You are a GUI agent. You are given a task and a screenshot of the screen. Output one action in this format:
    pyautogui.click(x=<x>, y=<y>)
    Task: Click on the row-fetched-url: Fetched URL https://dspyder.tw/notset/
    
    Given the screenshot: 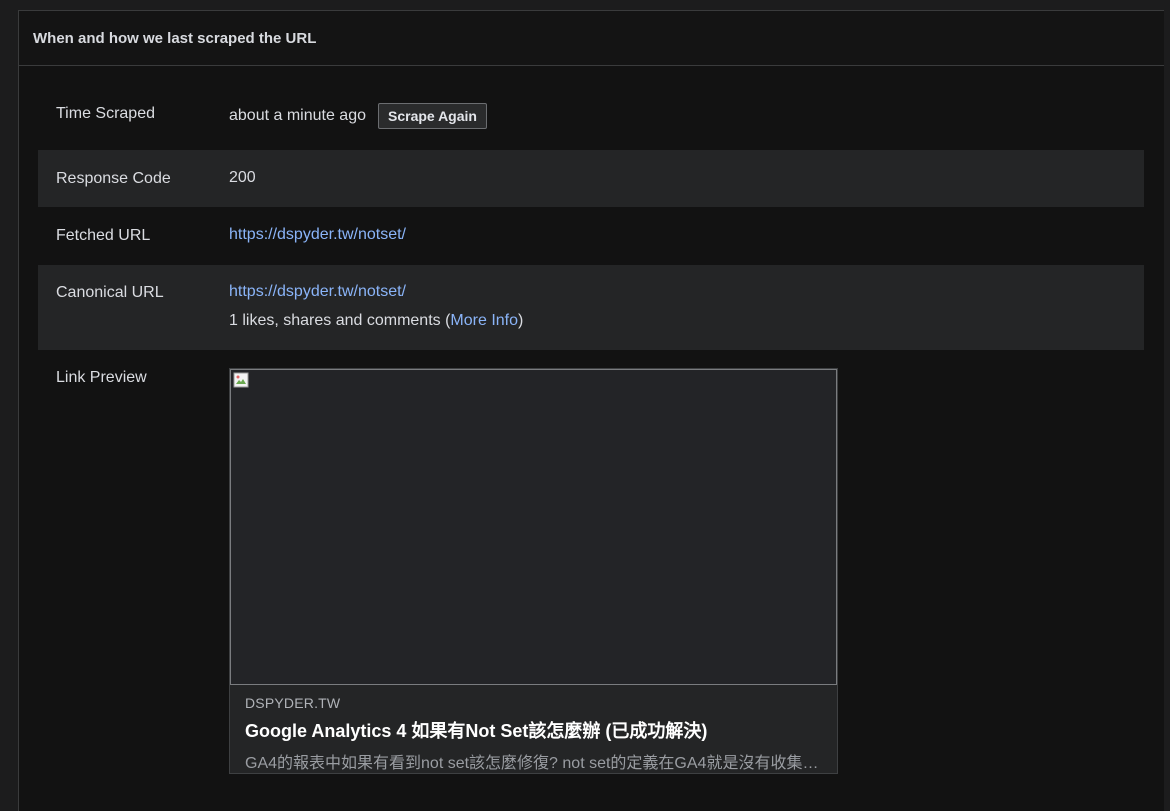 What is the action you would take?
    pyautogui.click(x=591, y=236)
    